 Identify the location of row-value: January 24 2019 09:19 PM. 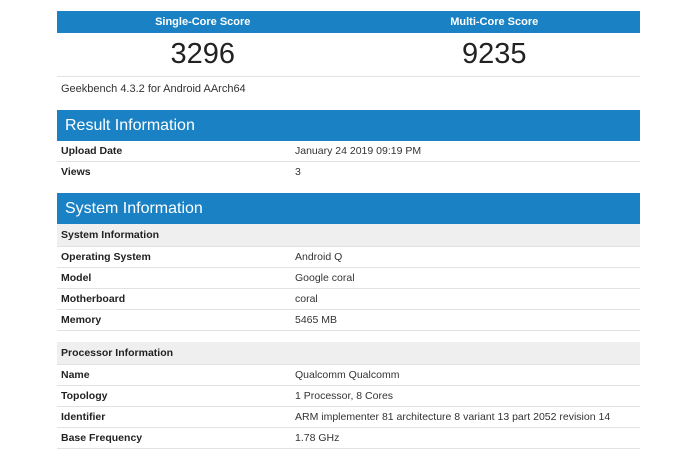
(358, 151).